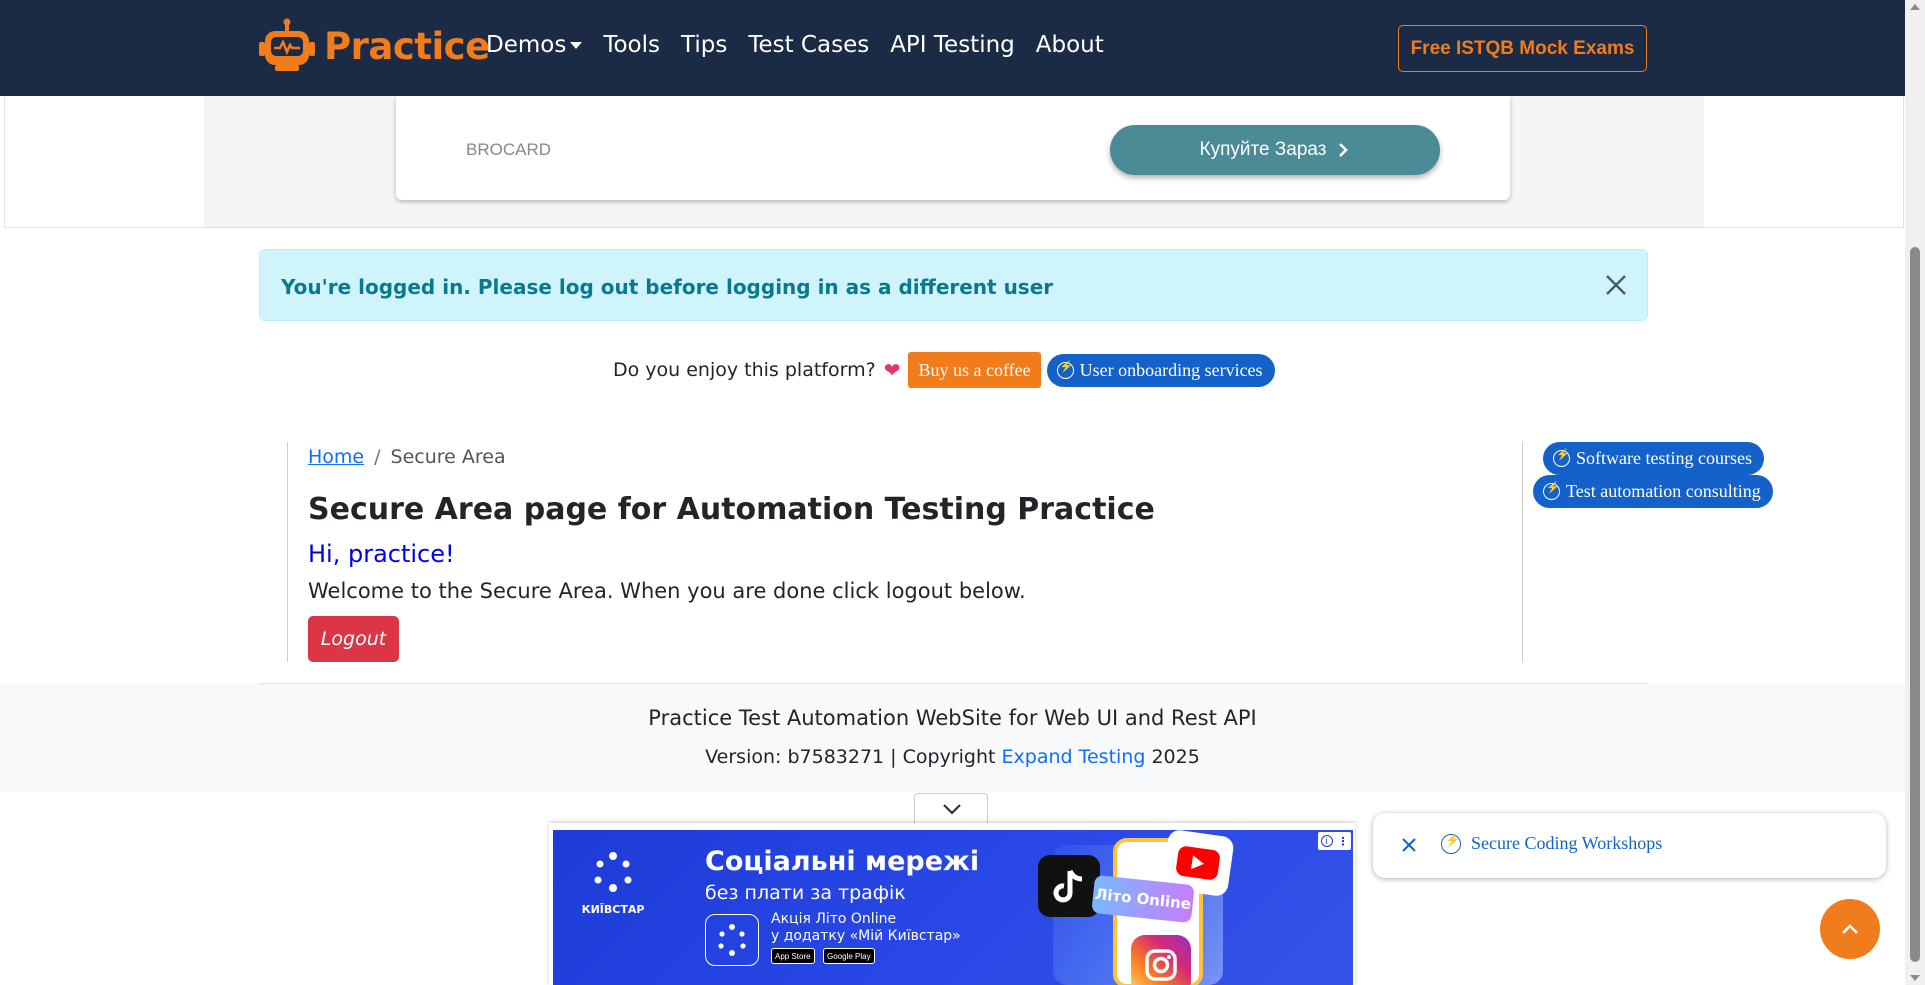 Image resolution: width=1925 pixels, height=985 pixels. Describe the element at coordinates (1915, 7) in the screenshot. I see `scroll-up-arrow-icon` at that location.